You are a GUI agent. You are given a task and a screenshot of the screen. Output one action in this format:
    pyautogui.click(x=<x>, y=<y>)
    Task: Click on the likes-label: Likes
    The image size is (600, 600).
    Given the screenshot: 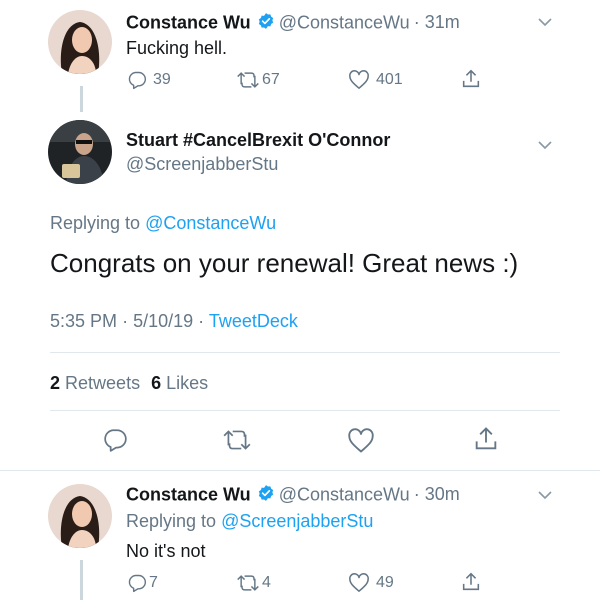 What is the action you would take?
    pyautogui.click(x=187, y=383)
    